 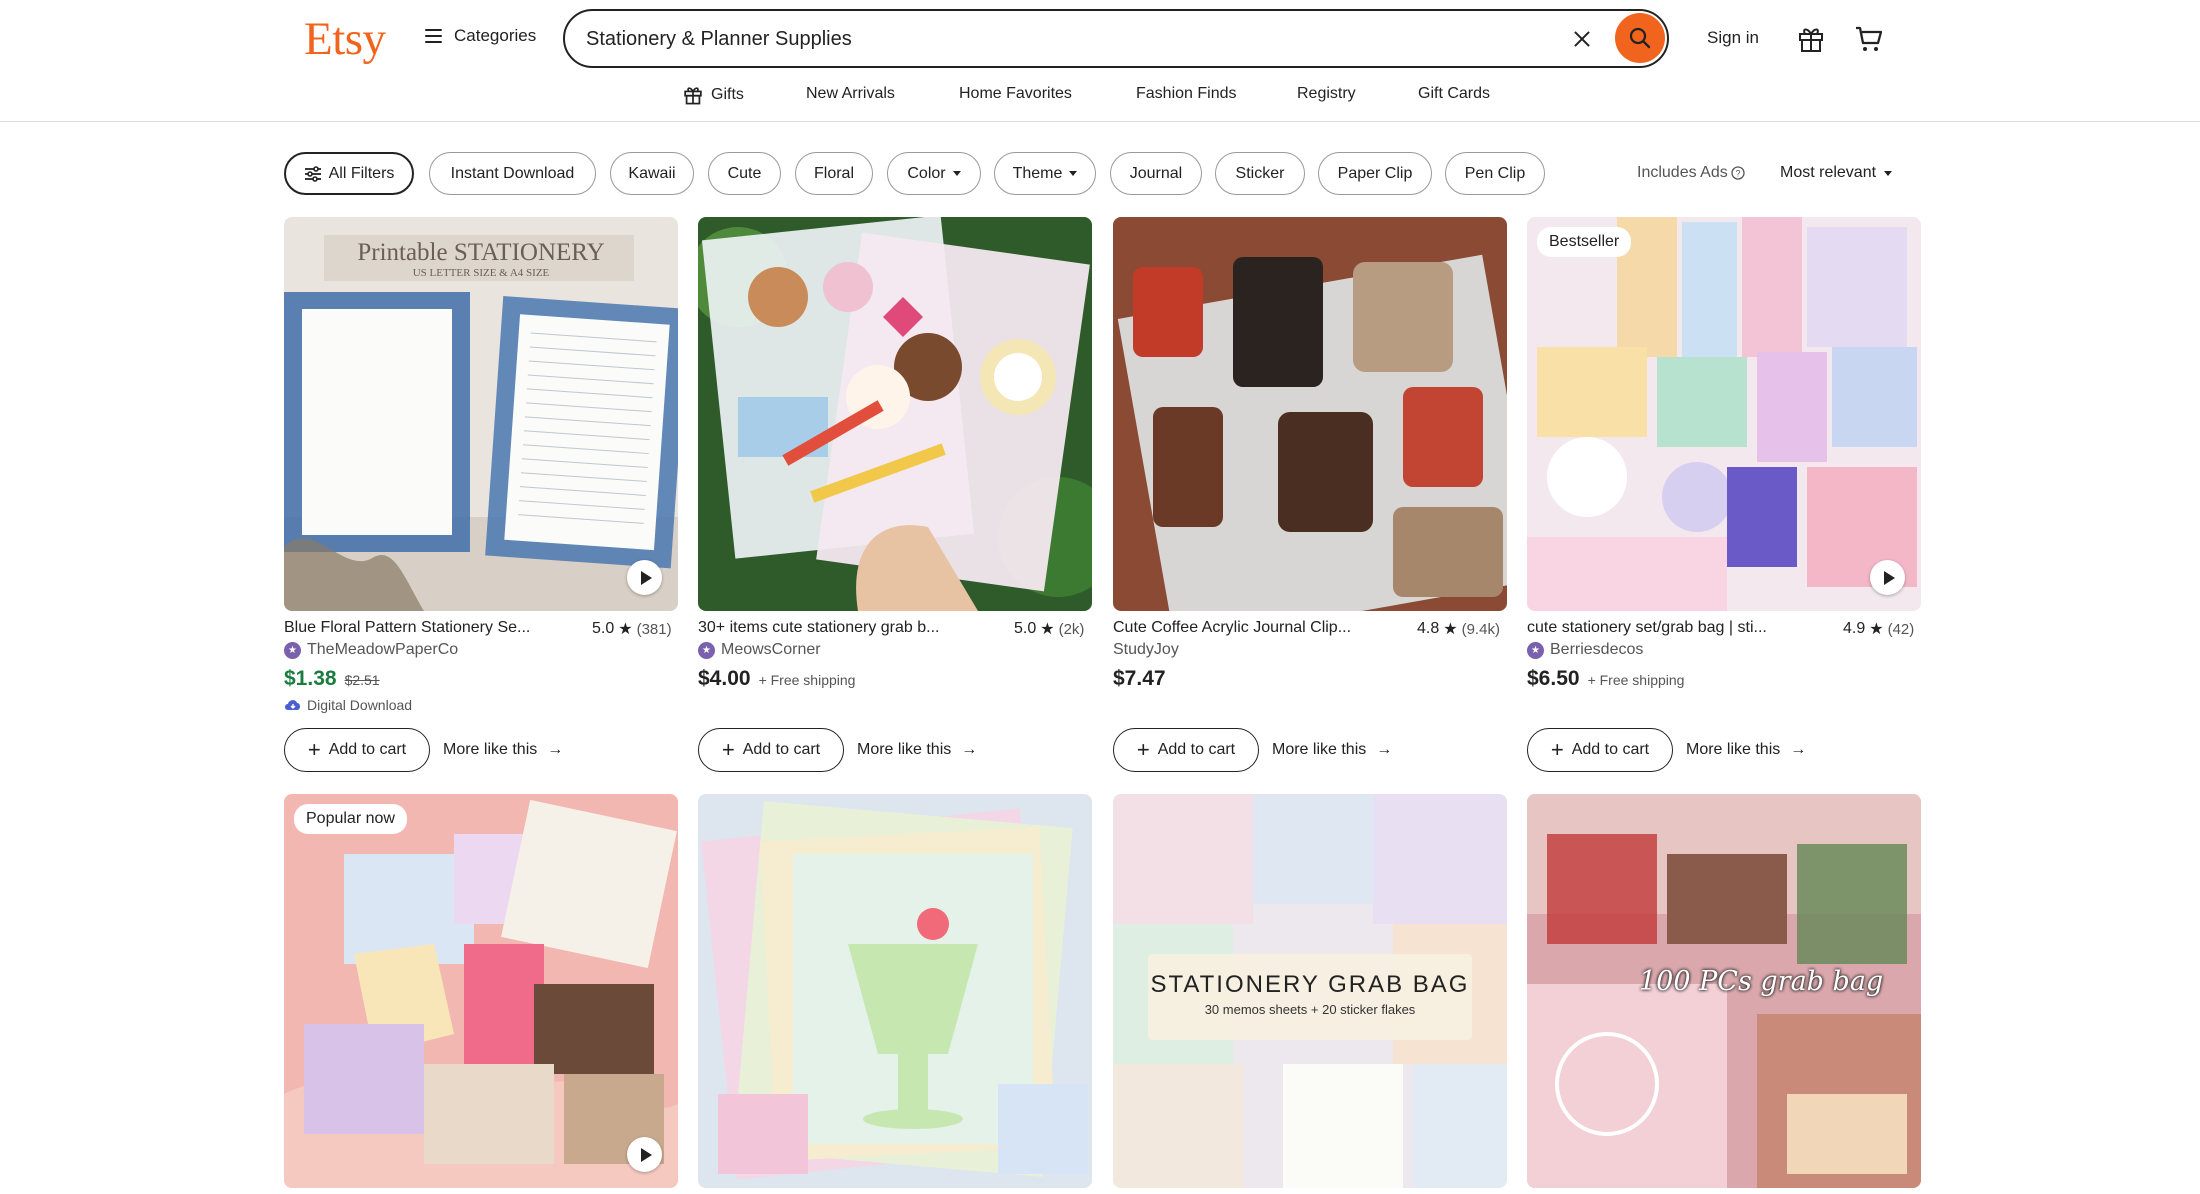 What do you see at coordinates (1691, 173) in the screenshot?
I see `includes-ads-note: Includes Ads ?` at bounding box center [1691, 173].